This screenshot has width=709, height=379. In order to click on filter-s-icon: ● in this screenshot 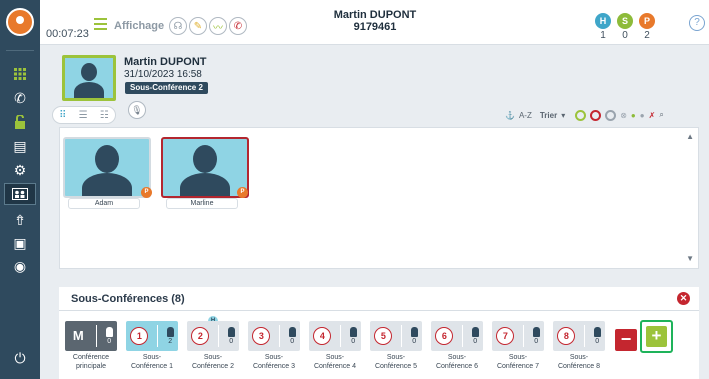, I will do `click(633, 115)`.